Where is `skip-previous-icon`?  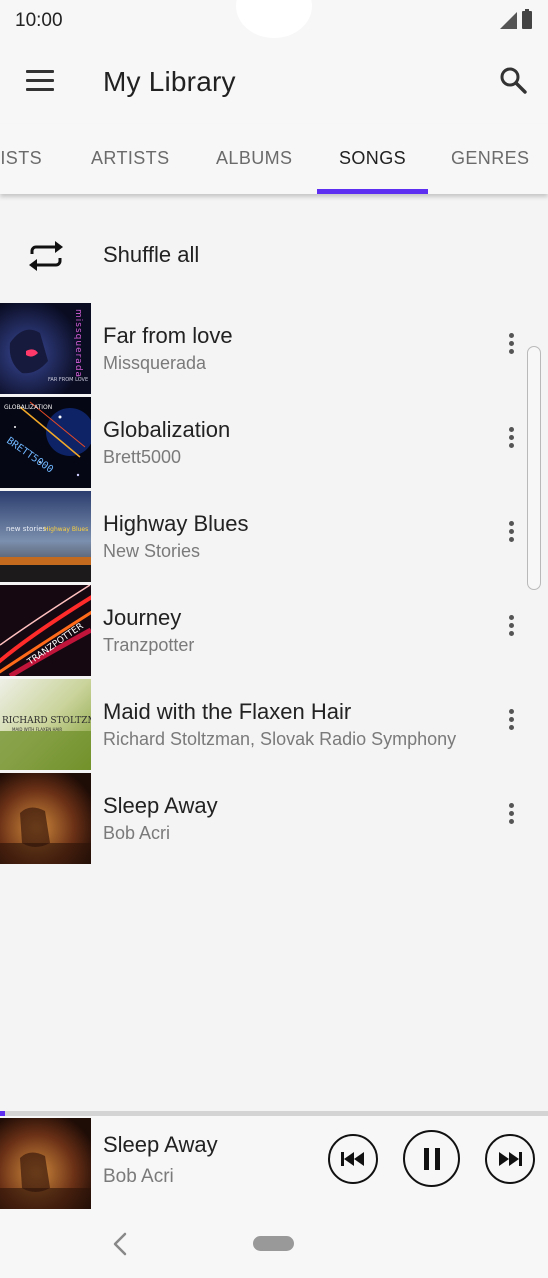
skip-previous-icon is located at coordinates (352, 1159).